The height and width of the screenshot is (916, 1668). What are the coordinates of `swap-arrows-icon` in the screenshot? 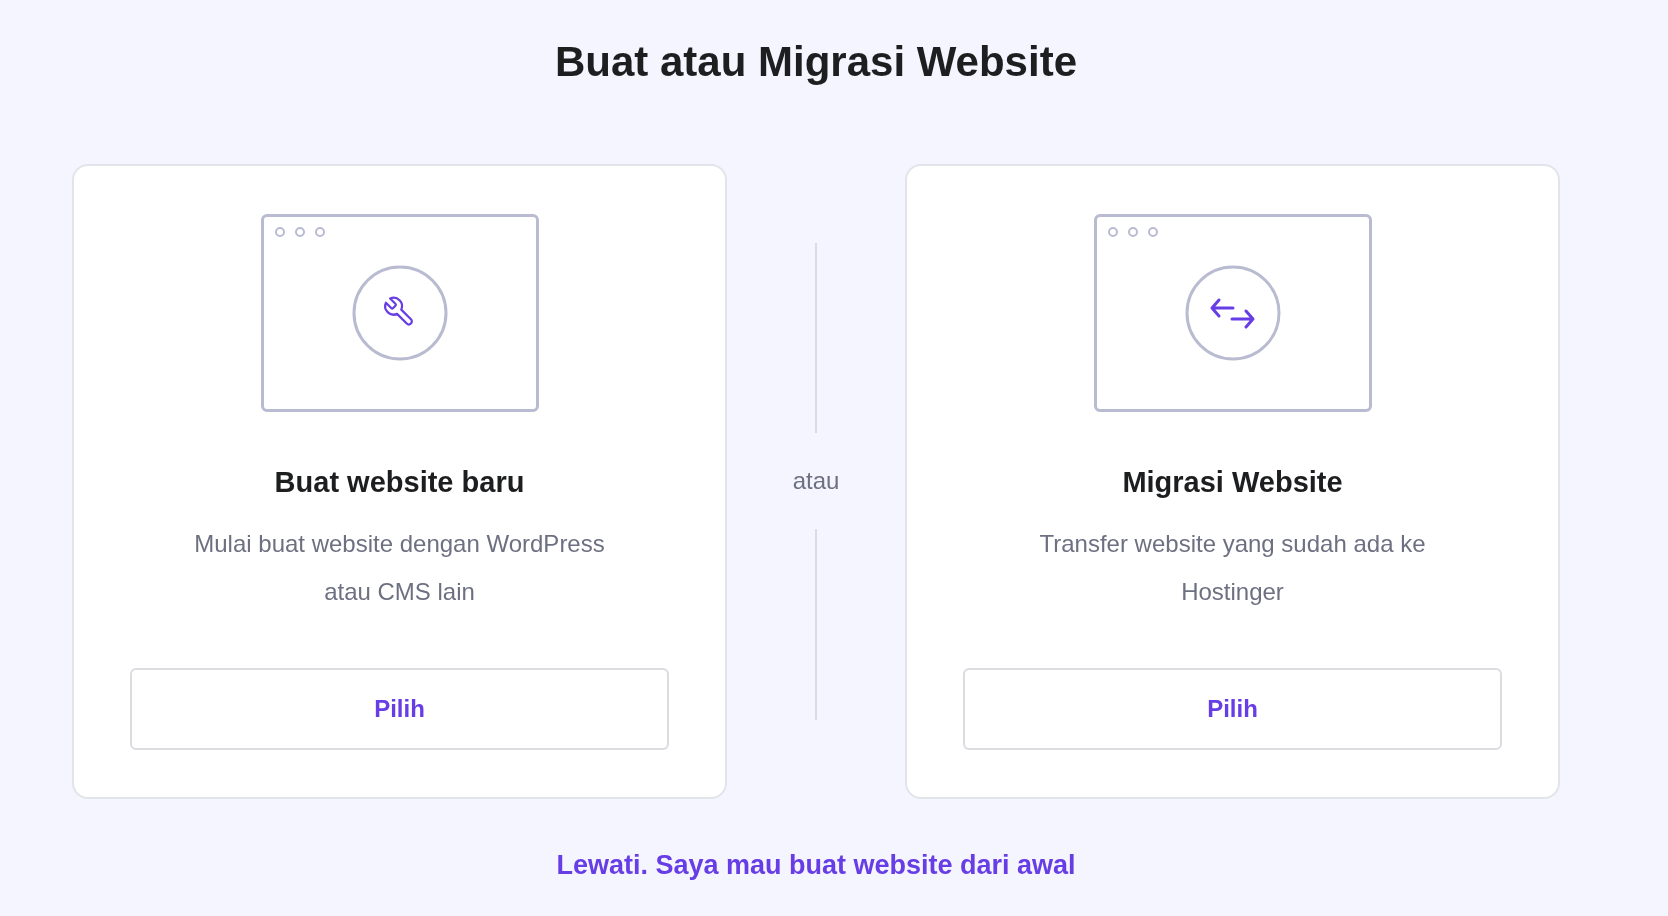 It's located at (1232, 313).